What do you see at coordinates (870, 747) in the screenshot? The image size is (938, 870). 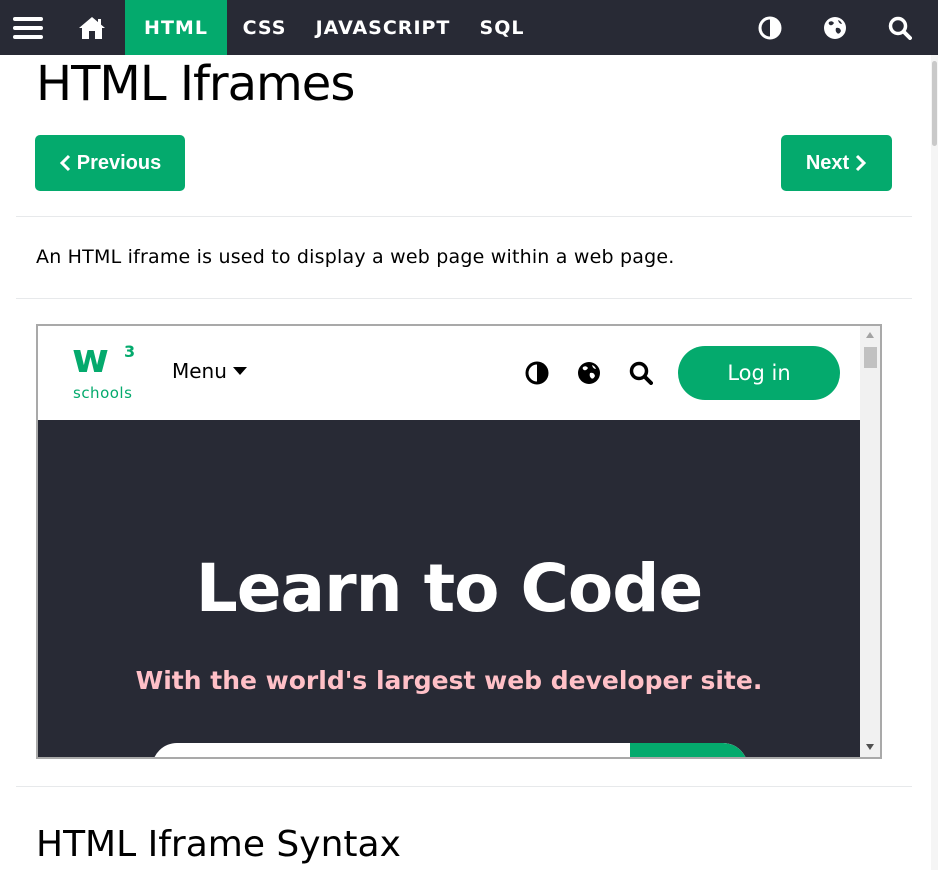 I see `scroll-down-arrow-icon` at bounding box center [870, 747].